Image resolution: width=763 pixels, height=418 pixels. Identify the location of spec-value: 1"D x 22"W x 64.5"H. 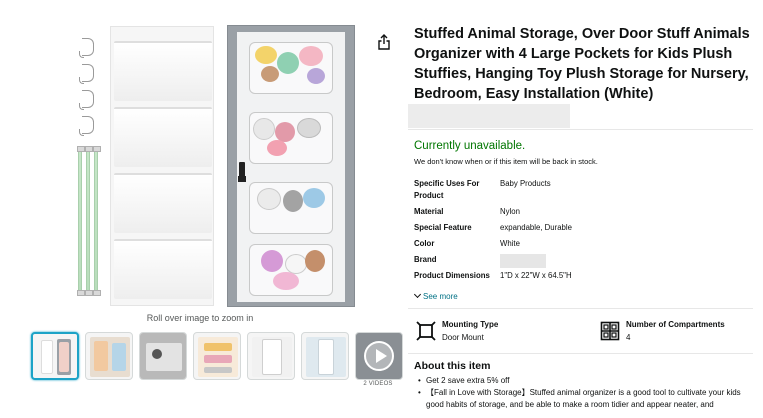
(536, 275).